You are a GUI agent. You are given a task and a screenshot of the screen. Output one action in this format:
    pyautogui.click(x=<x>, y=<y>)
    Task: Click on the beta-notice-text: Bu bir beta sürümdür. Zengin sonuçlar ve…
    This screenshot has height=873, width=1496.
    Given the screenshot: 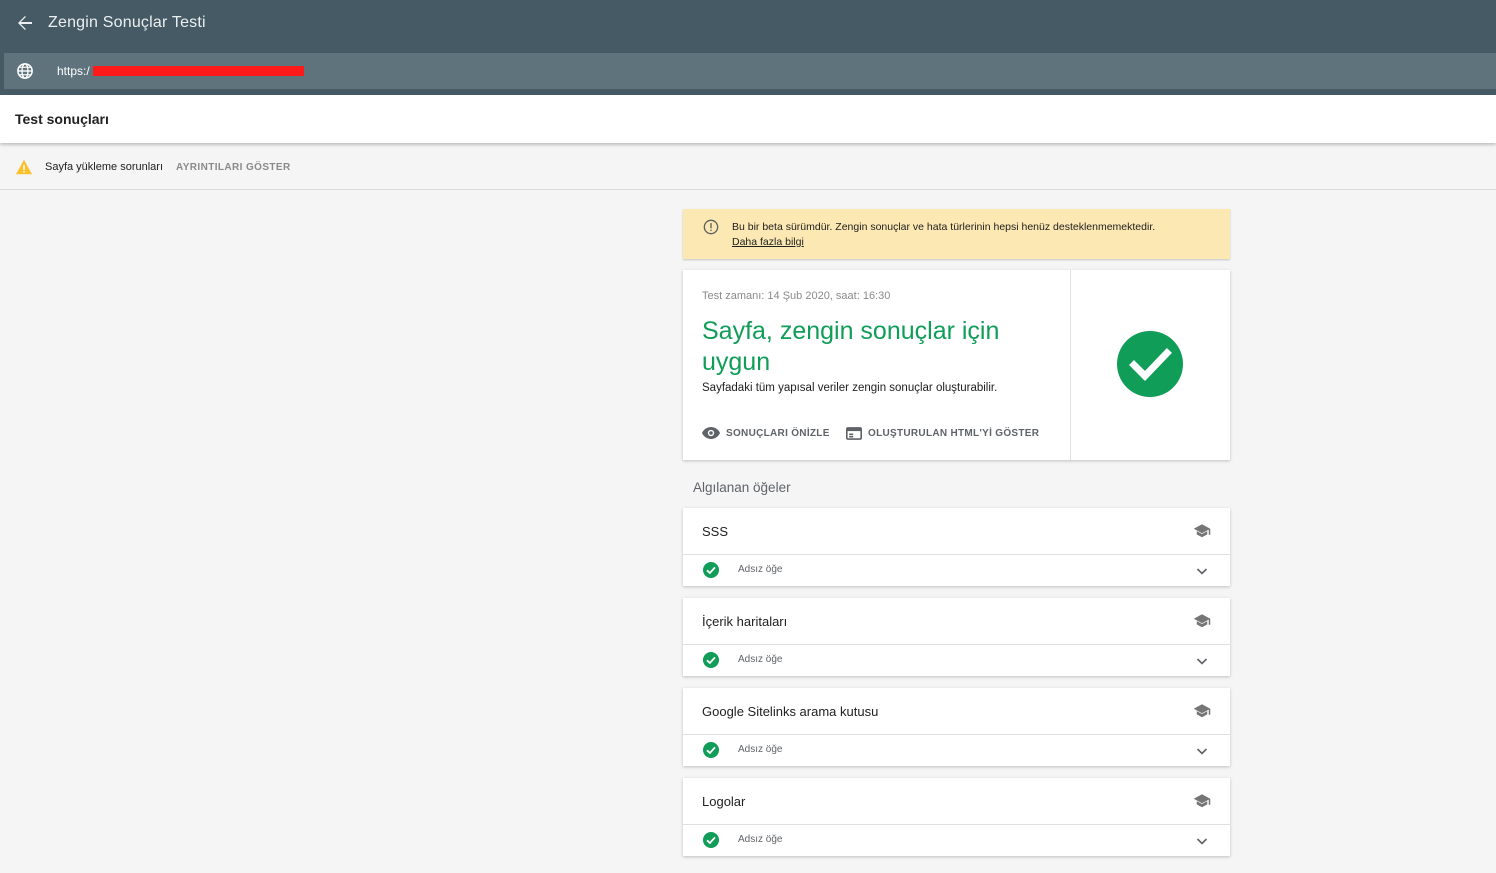 What is the action you would take?
    pyautogui.click(x=944, y=227)
    